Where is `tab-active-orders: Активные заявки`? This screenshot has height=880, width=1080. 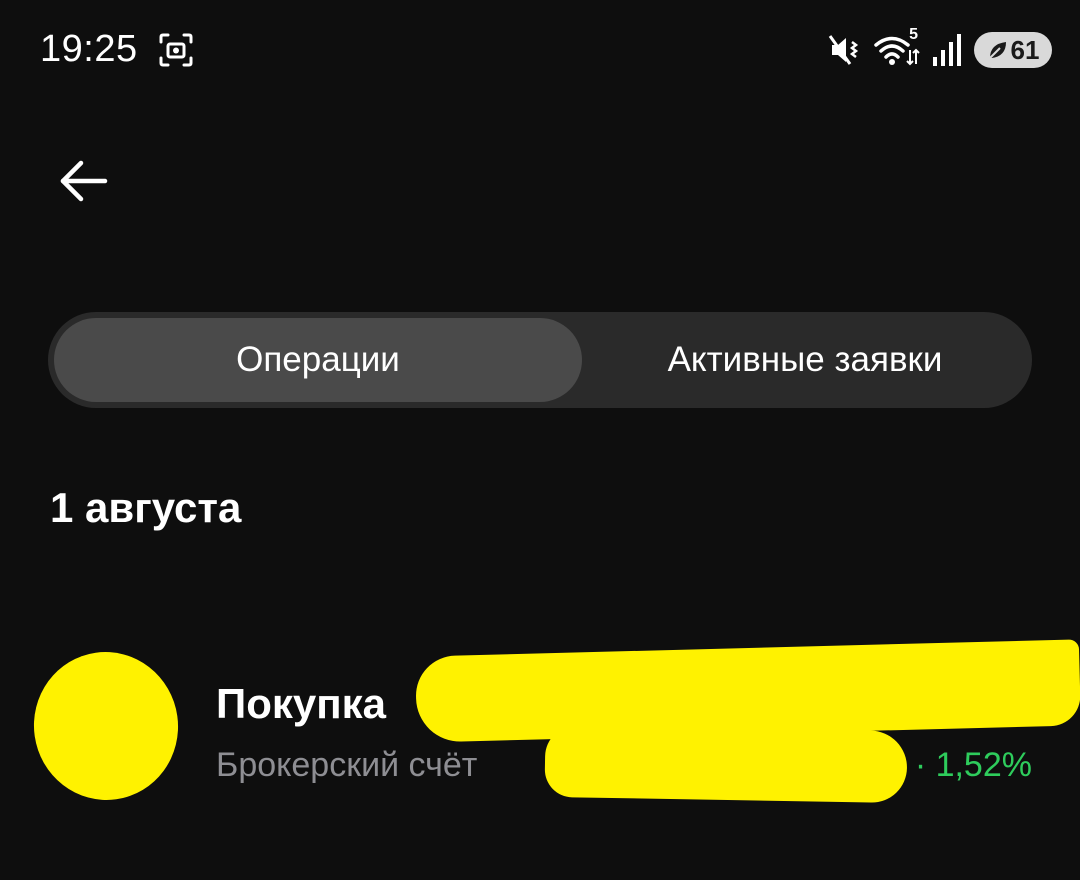 tab-active-orders: Активные заявки is located at coordinates (805, 360).